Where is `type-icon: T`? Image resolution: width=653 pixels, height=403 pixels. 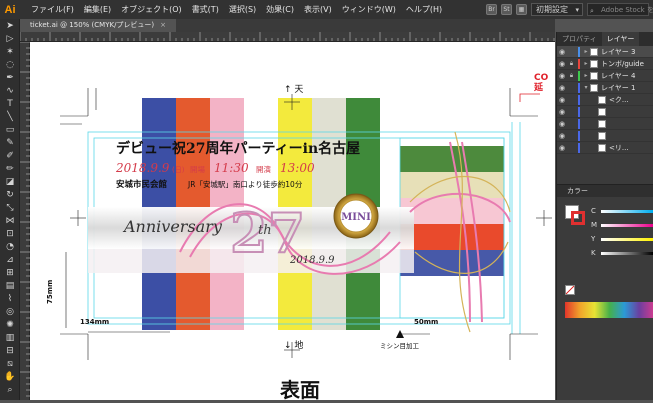
type-icon: T is located at coordinates (10, 103).